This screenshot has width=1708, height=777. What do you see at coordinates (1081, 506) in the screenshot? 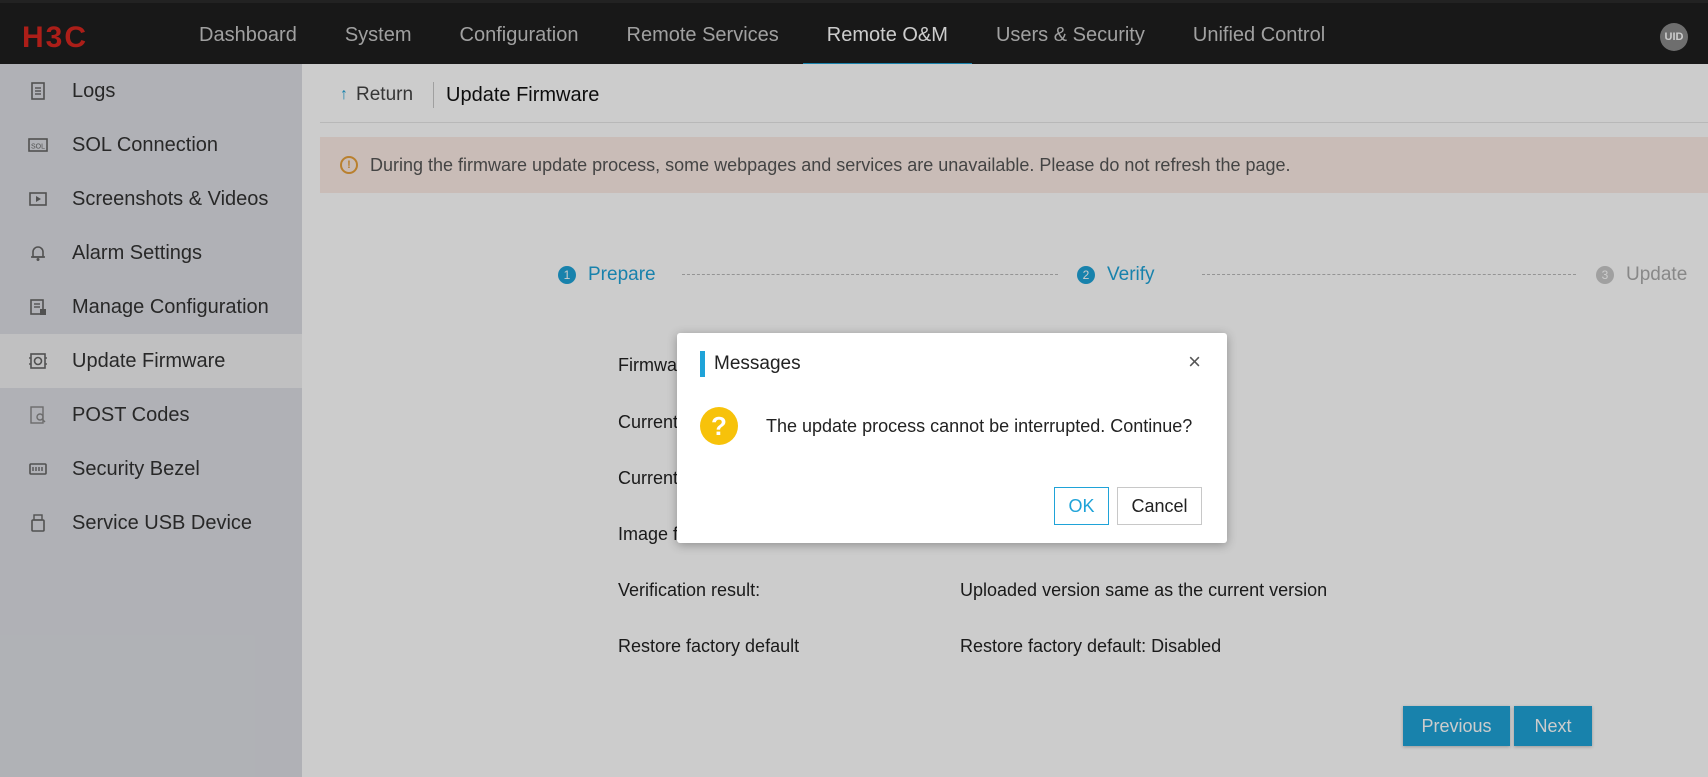
I see `ok-button: OK` at bounding box center [1081, 506].